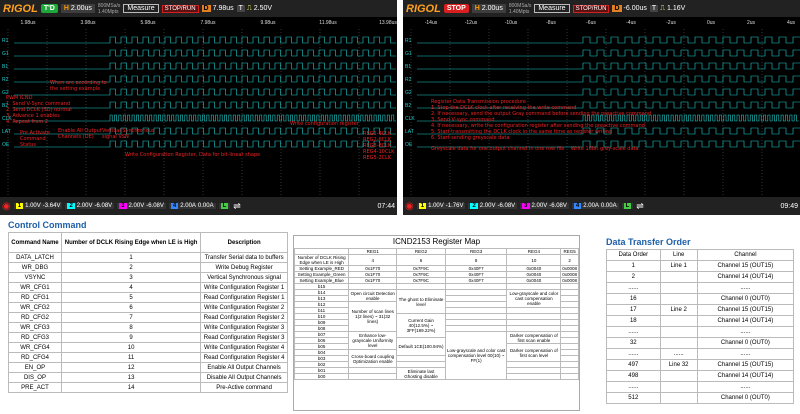 Image resolution: width=800 pixels, height=414 pixels. Describe the element at coordinates (745, 255) in the screenshot. I see `column-header: Channel` at that location.